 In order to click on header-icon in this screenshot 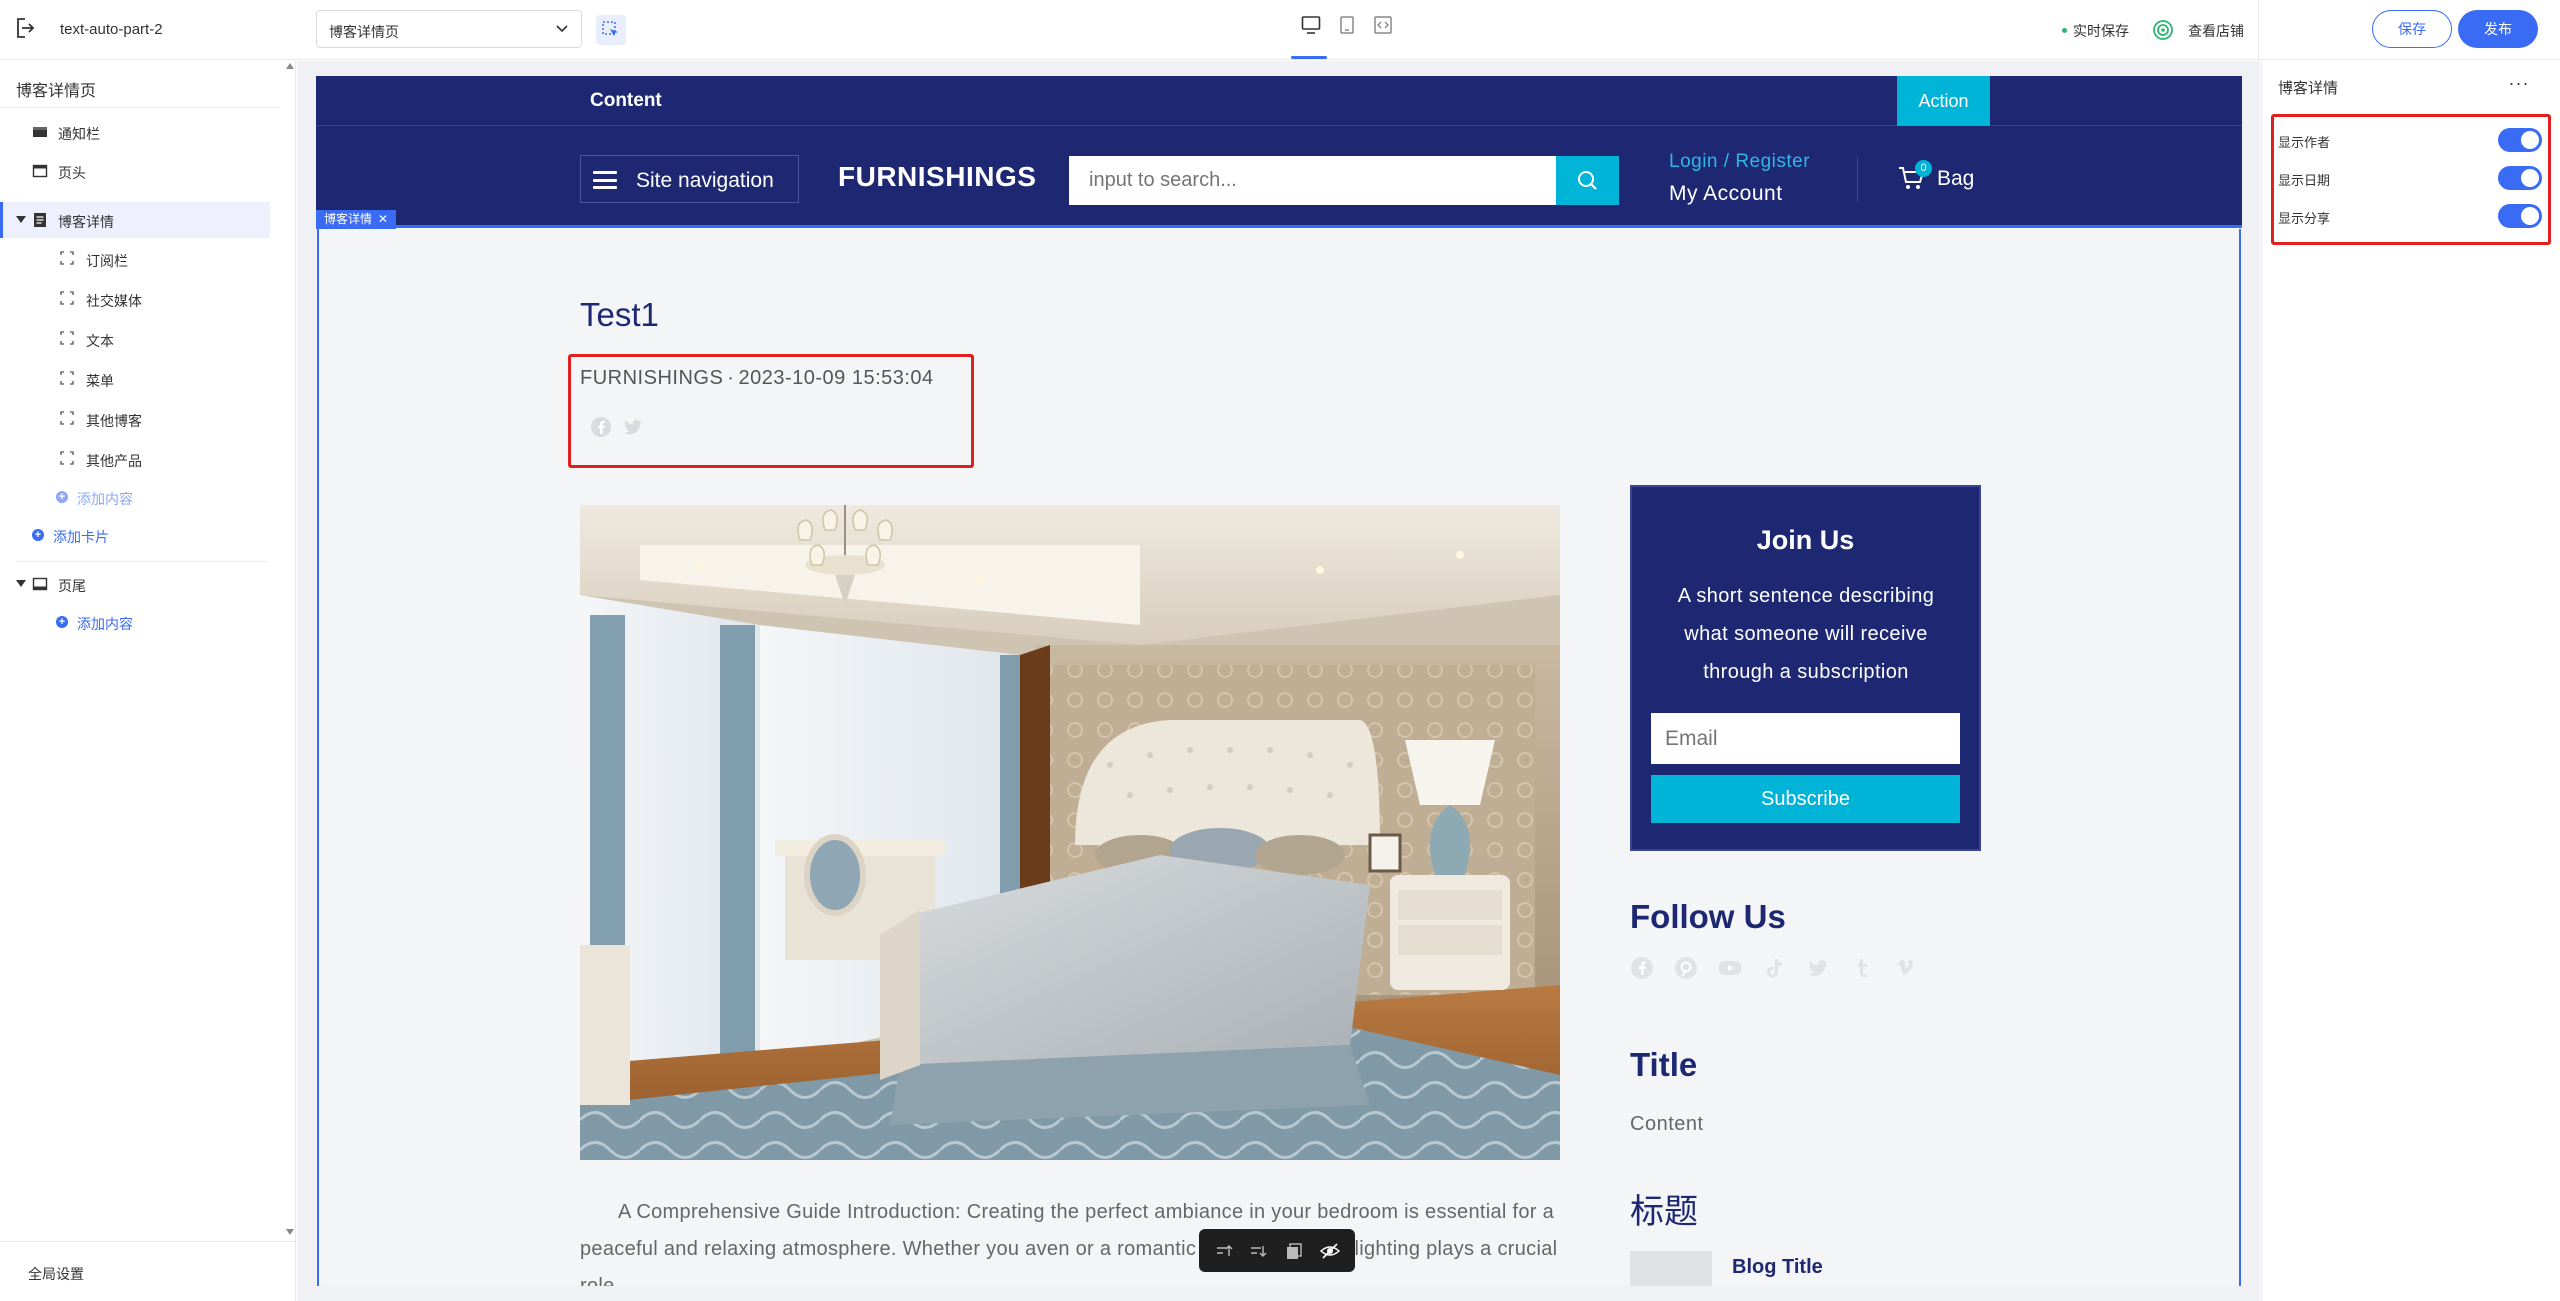, I will do `click(40, 171)`.